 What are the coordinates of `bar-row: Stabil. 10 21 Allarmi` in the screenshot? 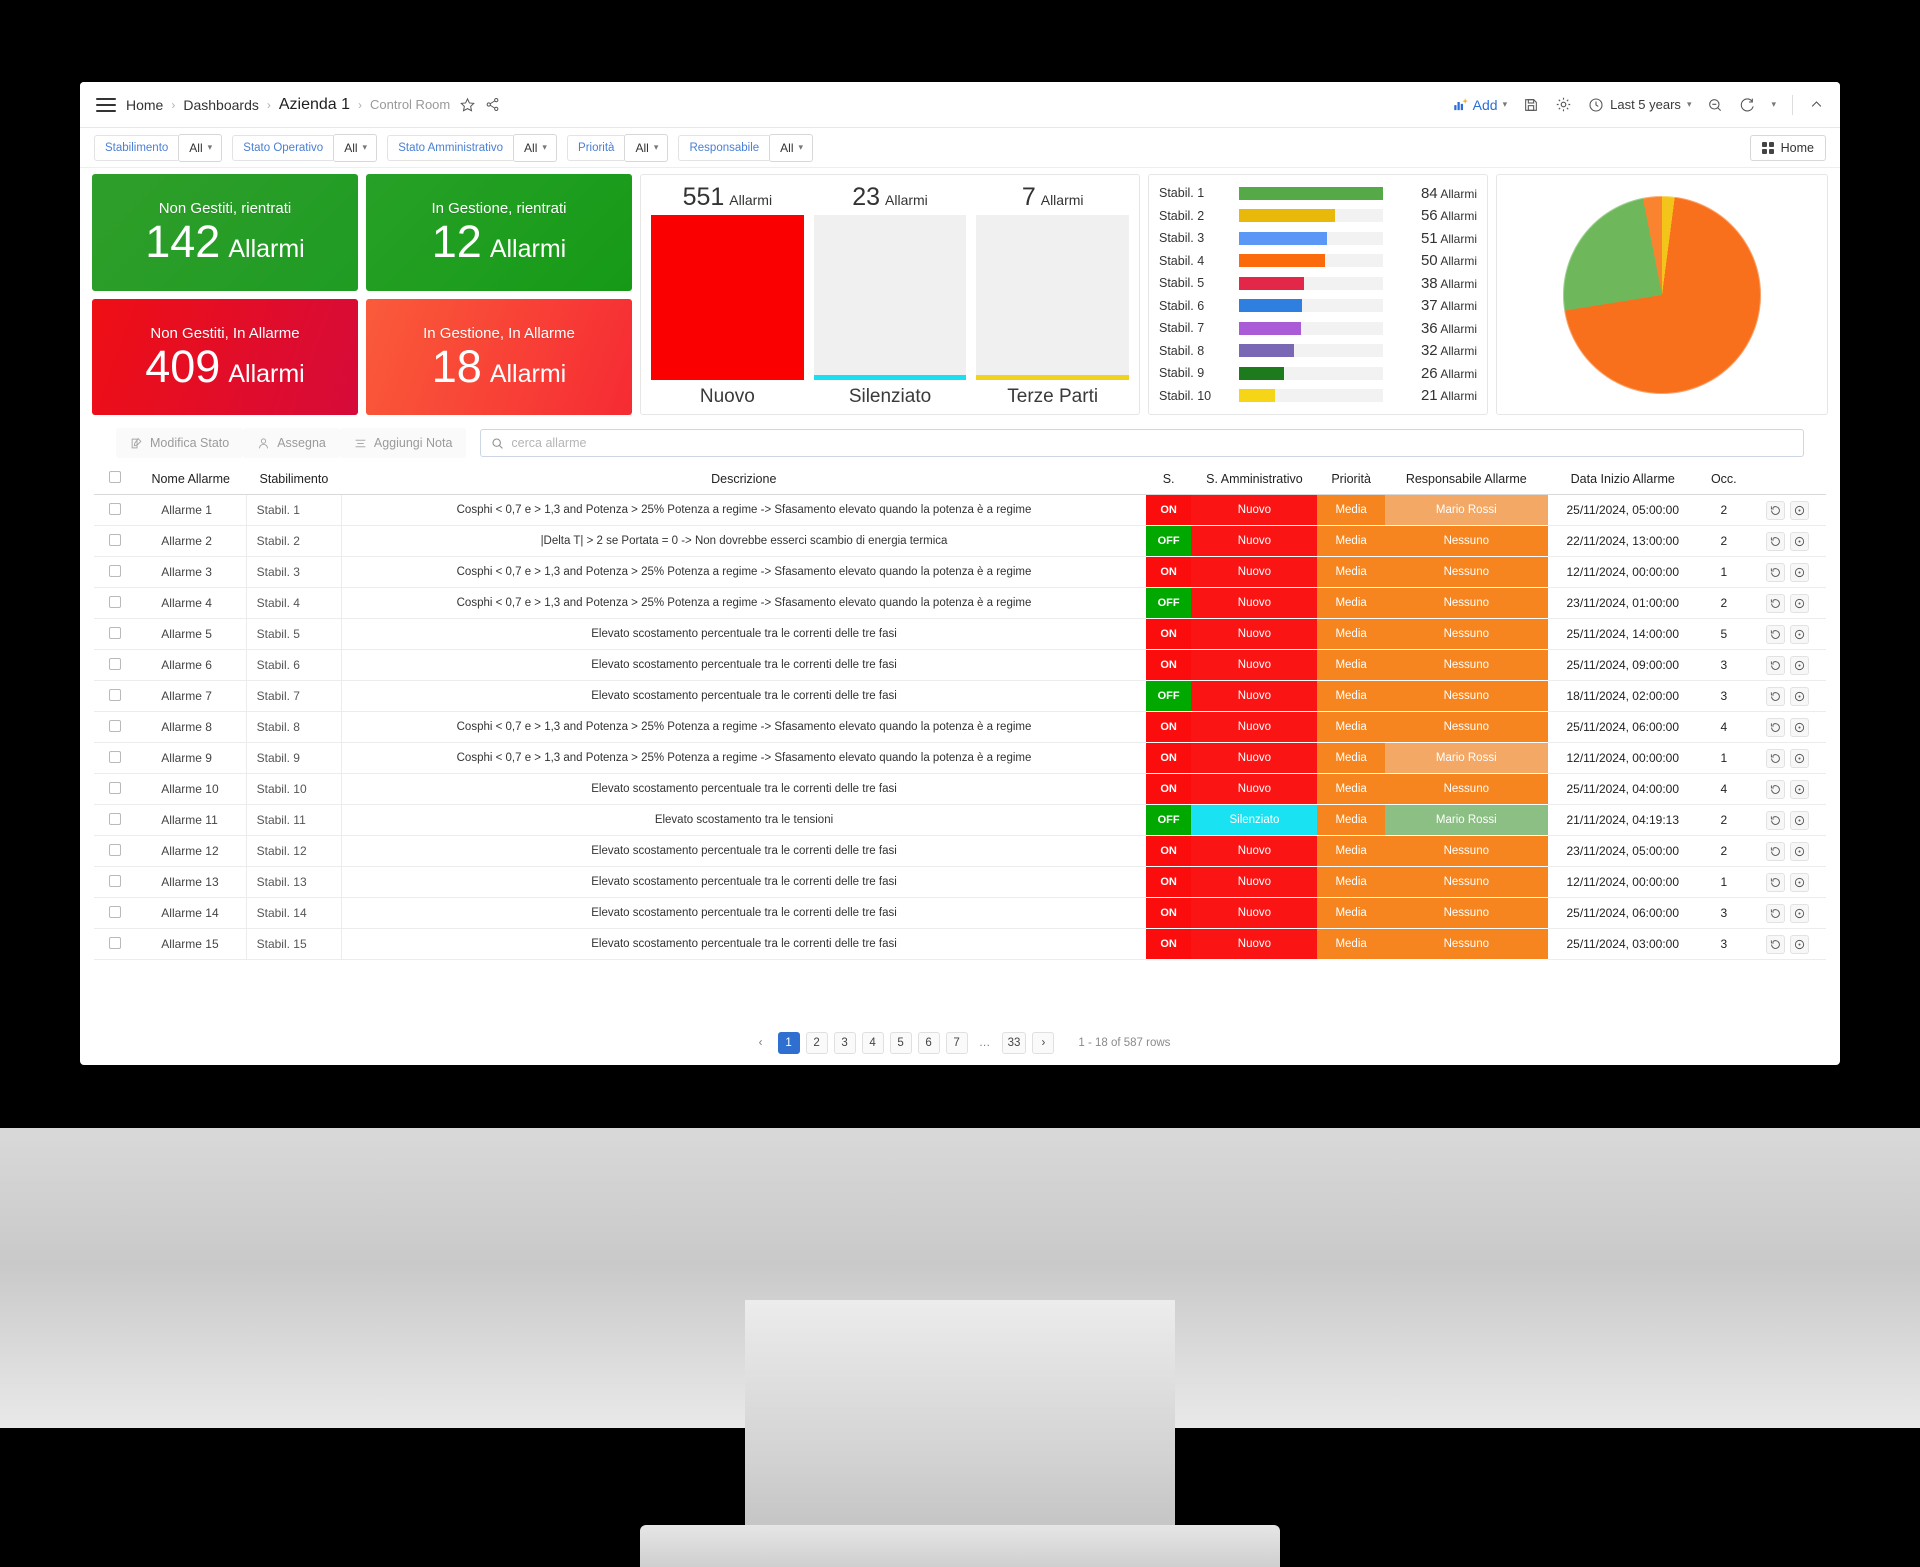 It's located at (1318, 396).